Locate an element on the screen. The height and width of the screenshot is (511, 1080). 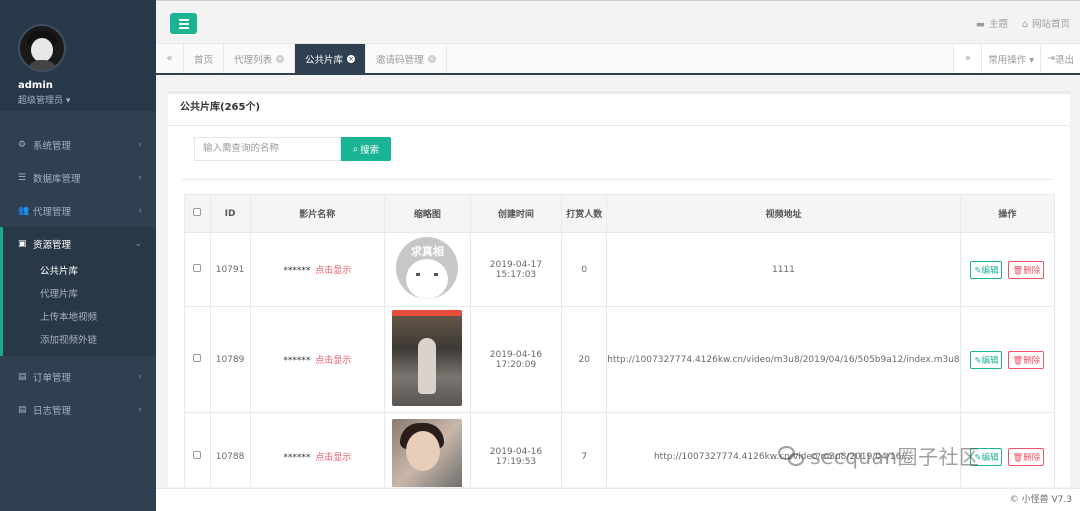
row-tip-count: 7 is located at coordinates (584, 449).